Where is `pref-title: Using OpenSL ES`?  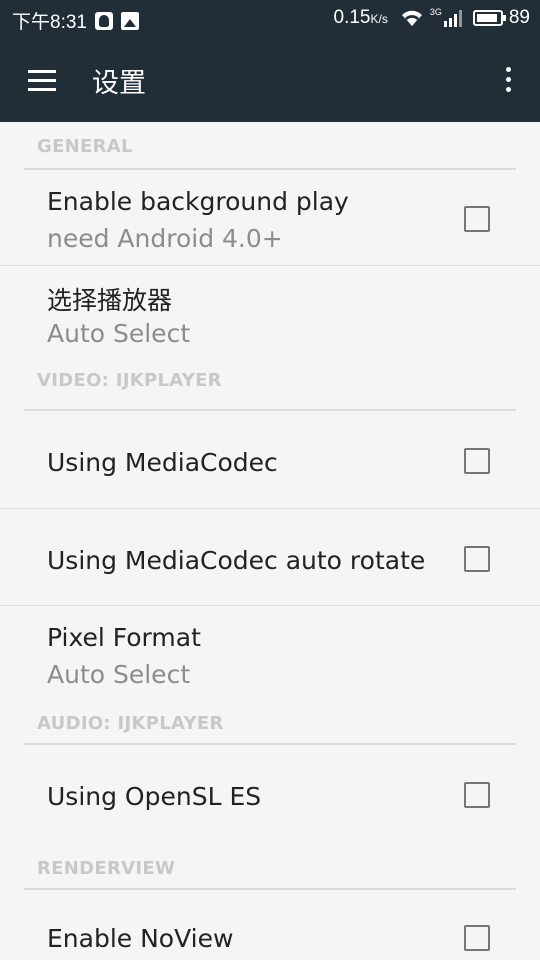 pref-title: Using OpenSL ES is located at coordinates (154, 796).